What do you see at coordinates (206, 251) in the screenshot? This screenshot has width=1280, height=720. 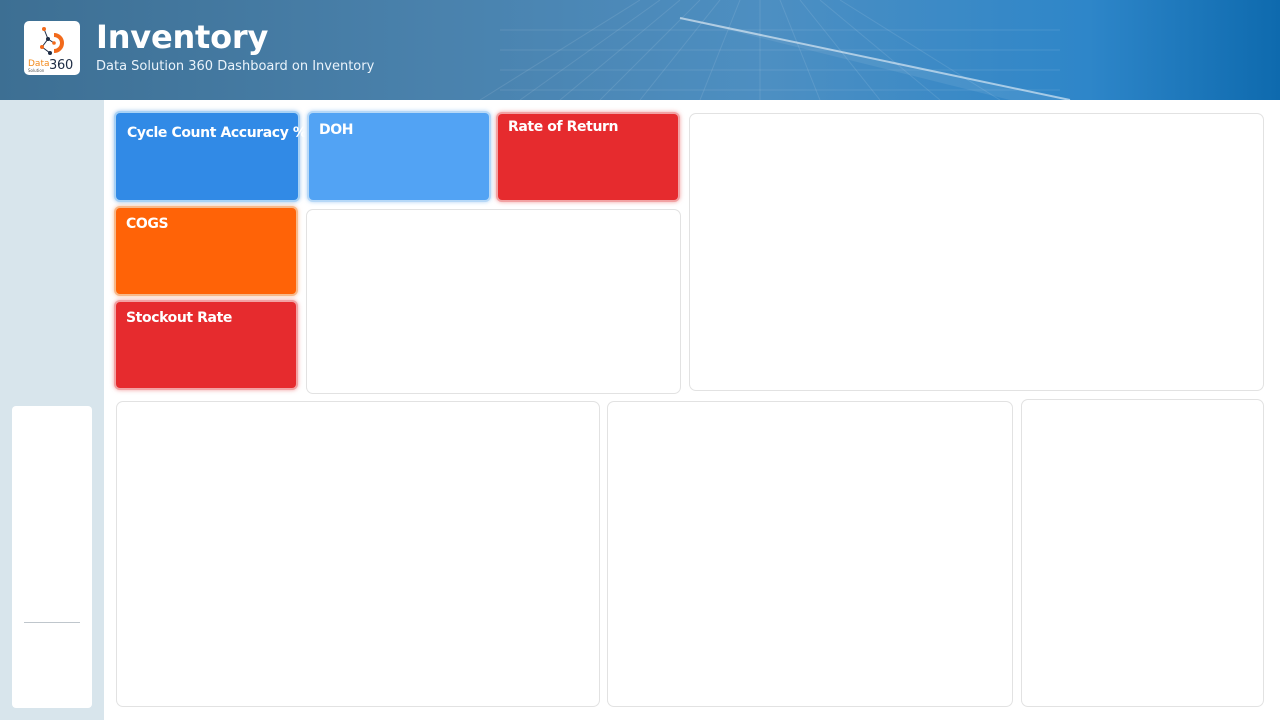 I see `kpi-cogs: COGS` at bounding box center [206, 251].